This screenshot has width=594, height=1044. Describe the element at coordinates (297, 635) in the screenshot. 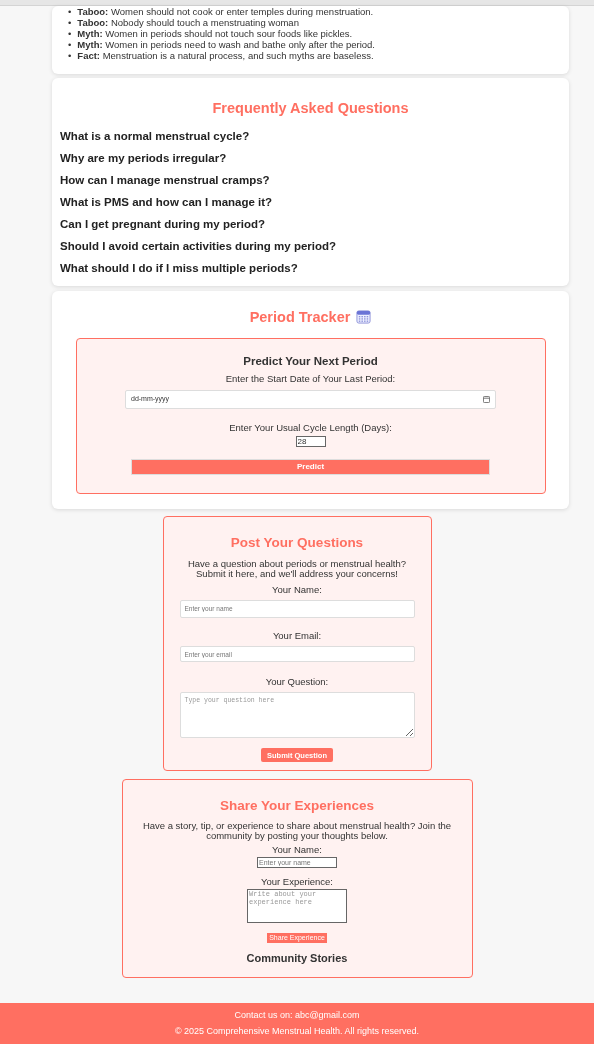

I see `field-label: Your Email:` at that location.